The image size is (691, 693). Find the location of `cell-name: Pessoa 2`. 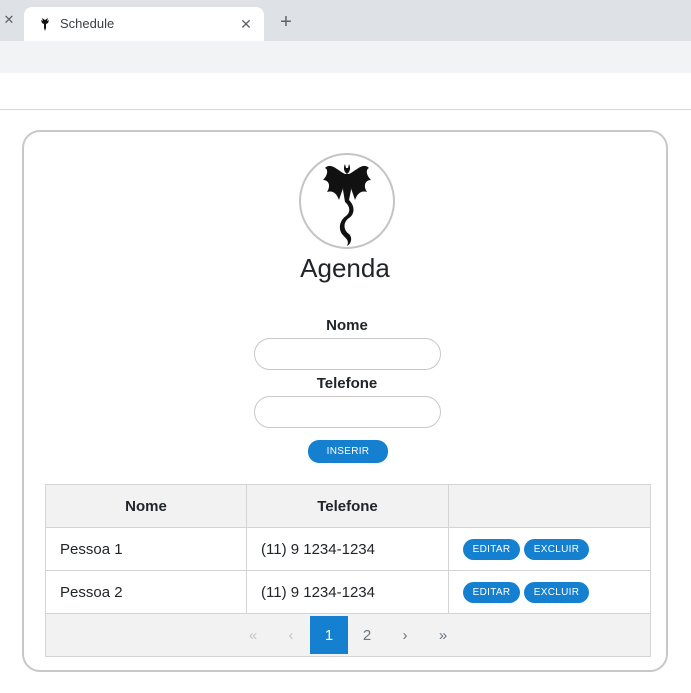

cell-name: Pessoa 2 is located at coordinates (146, 592).